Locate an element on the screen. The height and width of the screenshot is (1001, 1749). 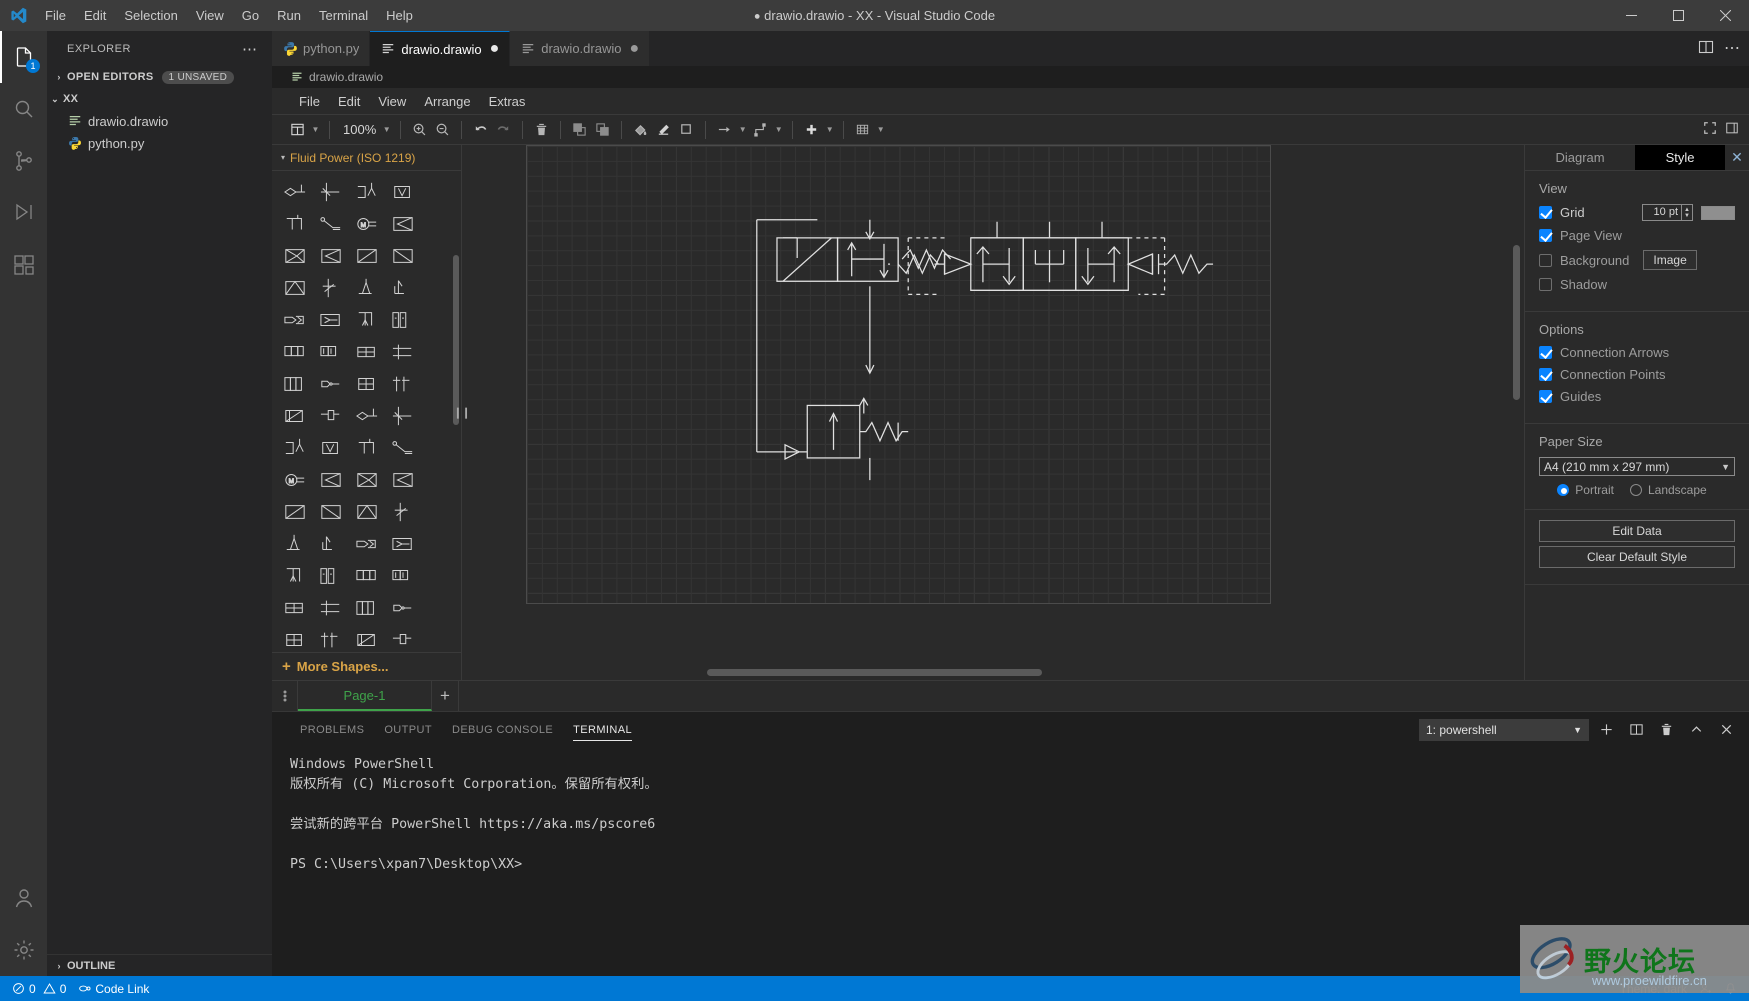
list-item-python-file: python.py is located at coordinates (159, 143).